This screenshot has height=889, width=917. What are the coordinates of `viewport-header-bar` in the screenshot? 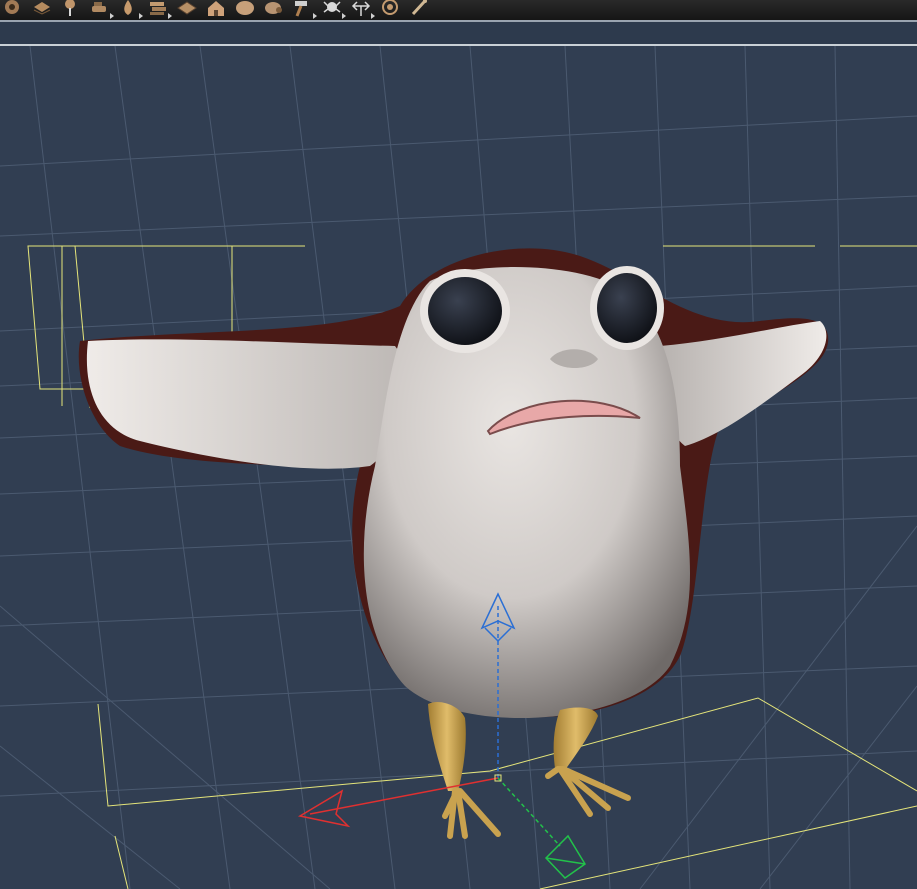 It's located at (458, 33).